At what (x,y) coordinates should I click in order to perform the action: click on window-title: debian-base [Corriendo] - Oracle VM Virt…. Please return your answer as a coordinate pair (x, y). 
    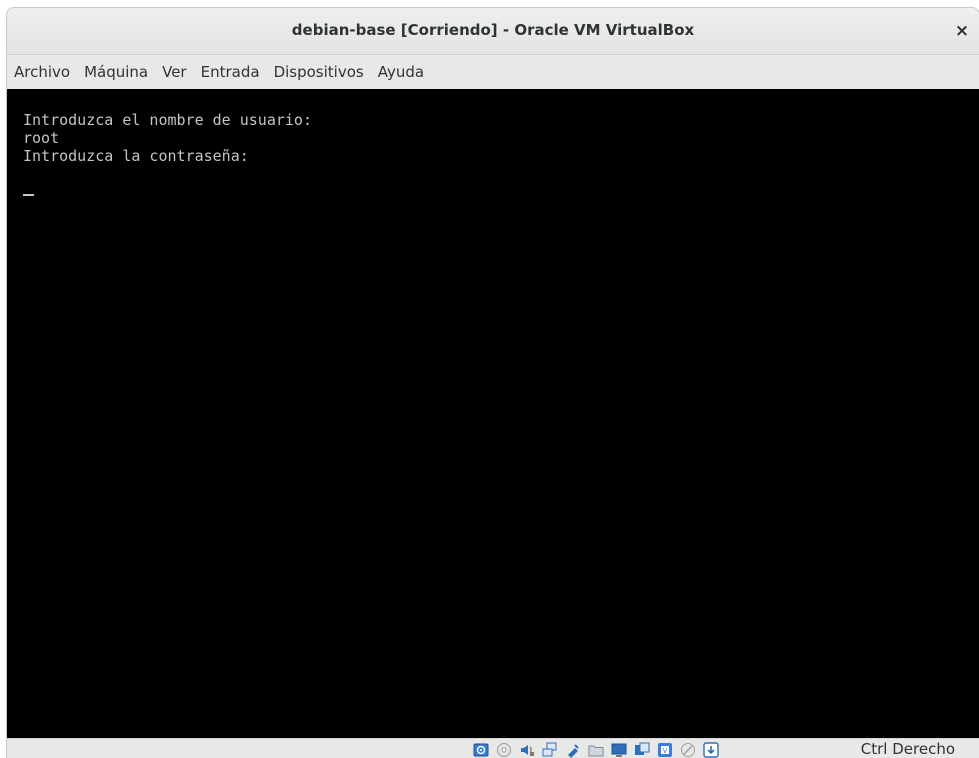
    Looking at the image, I should click on (493, 30).